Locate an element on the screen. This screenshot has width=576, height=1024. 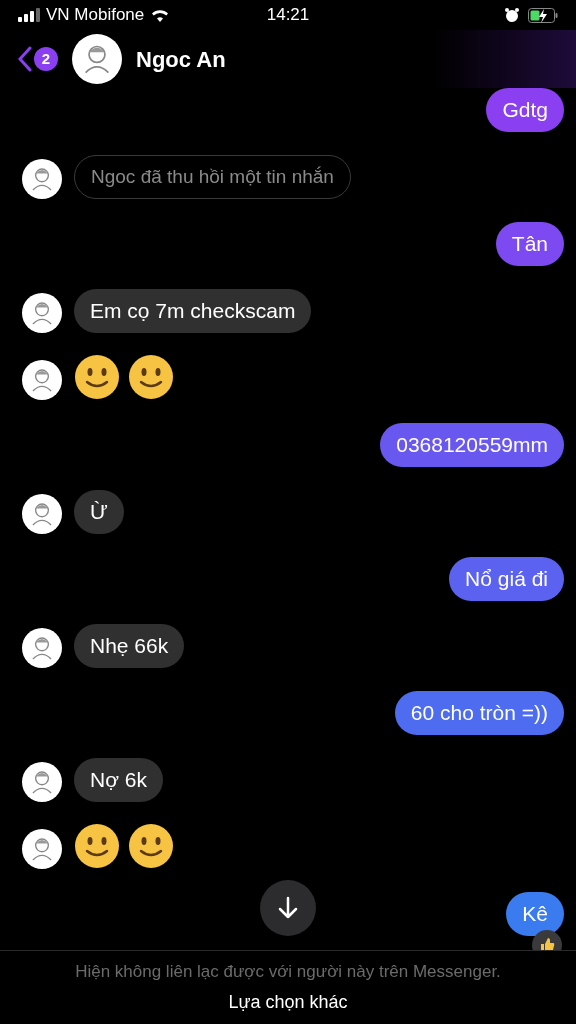
alarm-icon is located at coordinates (512, 15).